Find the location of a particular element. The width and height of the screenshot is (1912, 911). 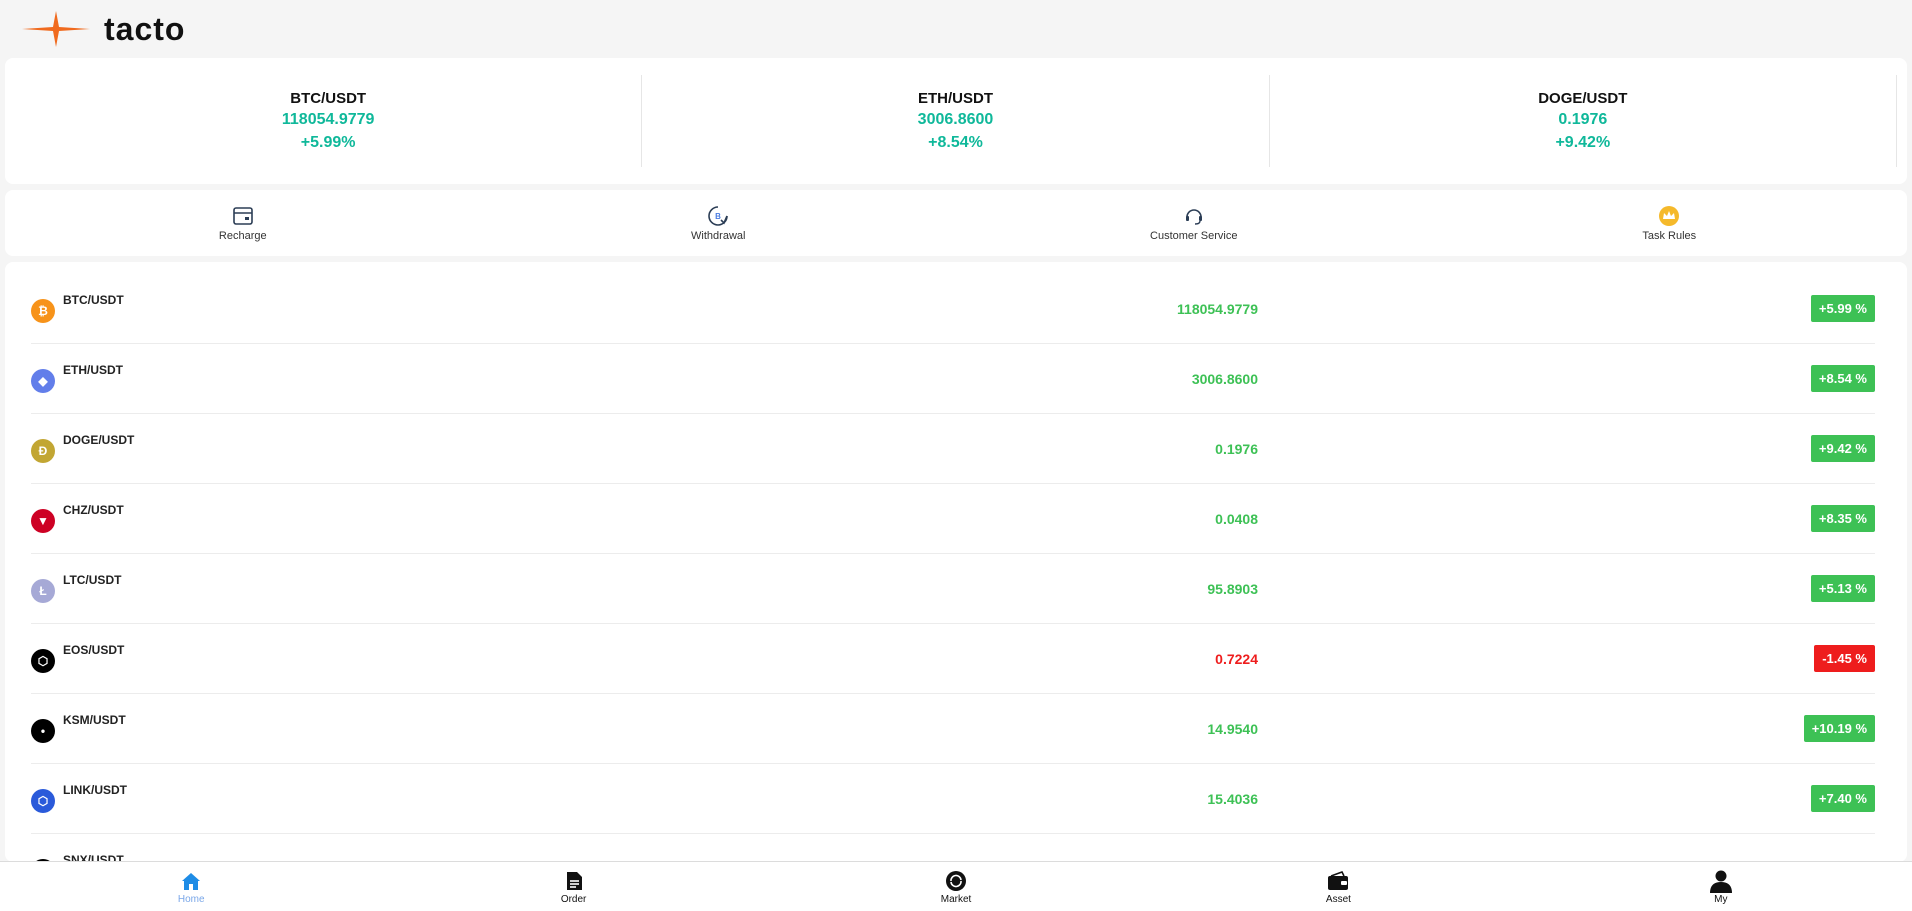

change-cell: -1.45 % is located at coordinates (1569, 658).